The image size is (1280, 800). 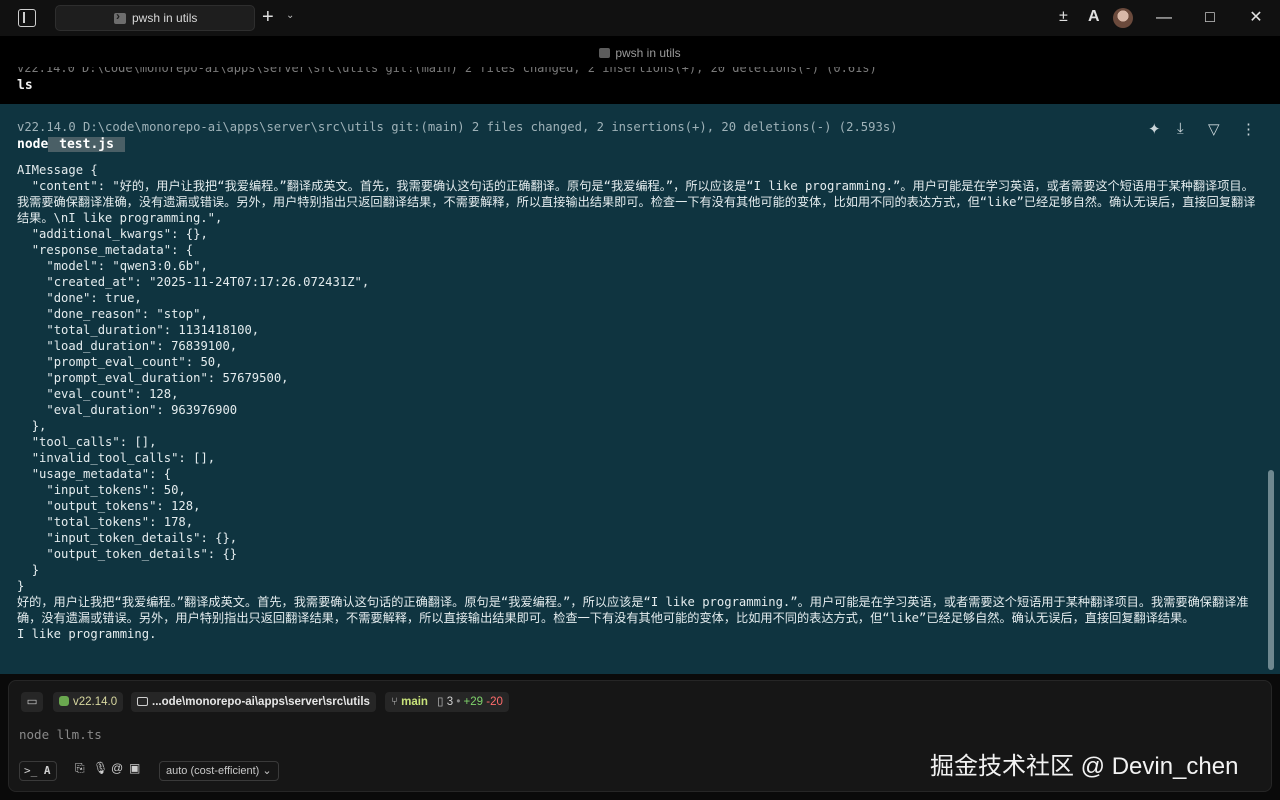 What do you see at coordinates (86, 144) in the screenshot?
I see `command-argument: test.js` at bounding box center [86, 144].